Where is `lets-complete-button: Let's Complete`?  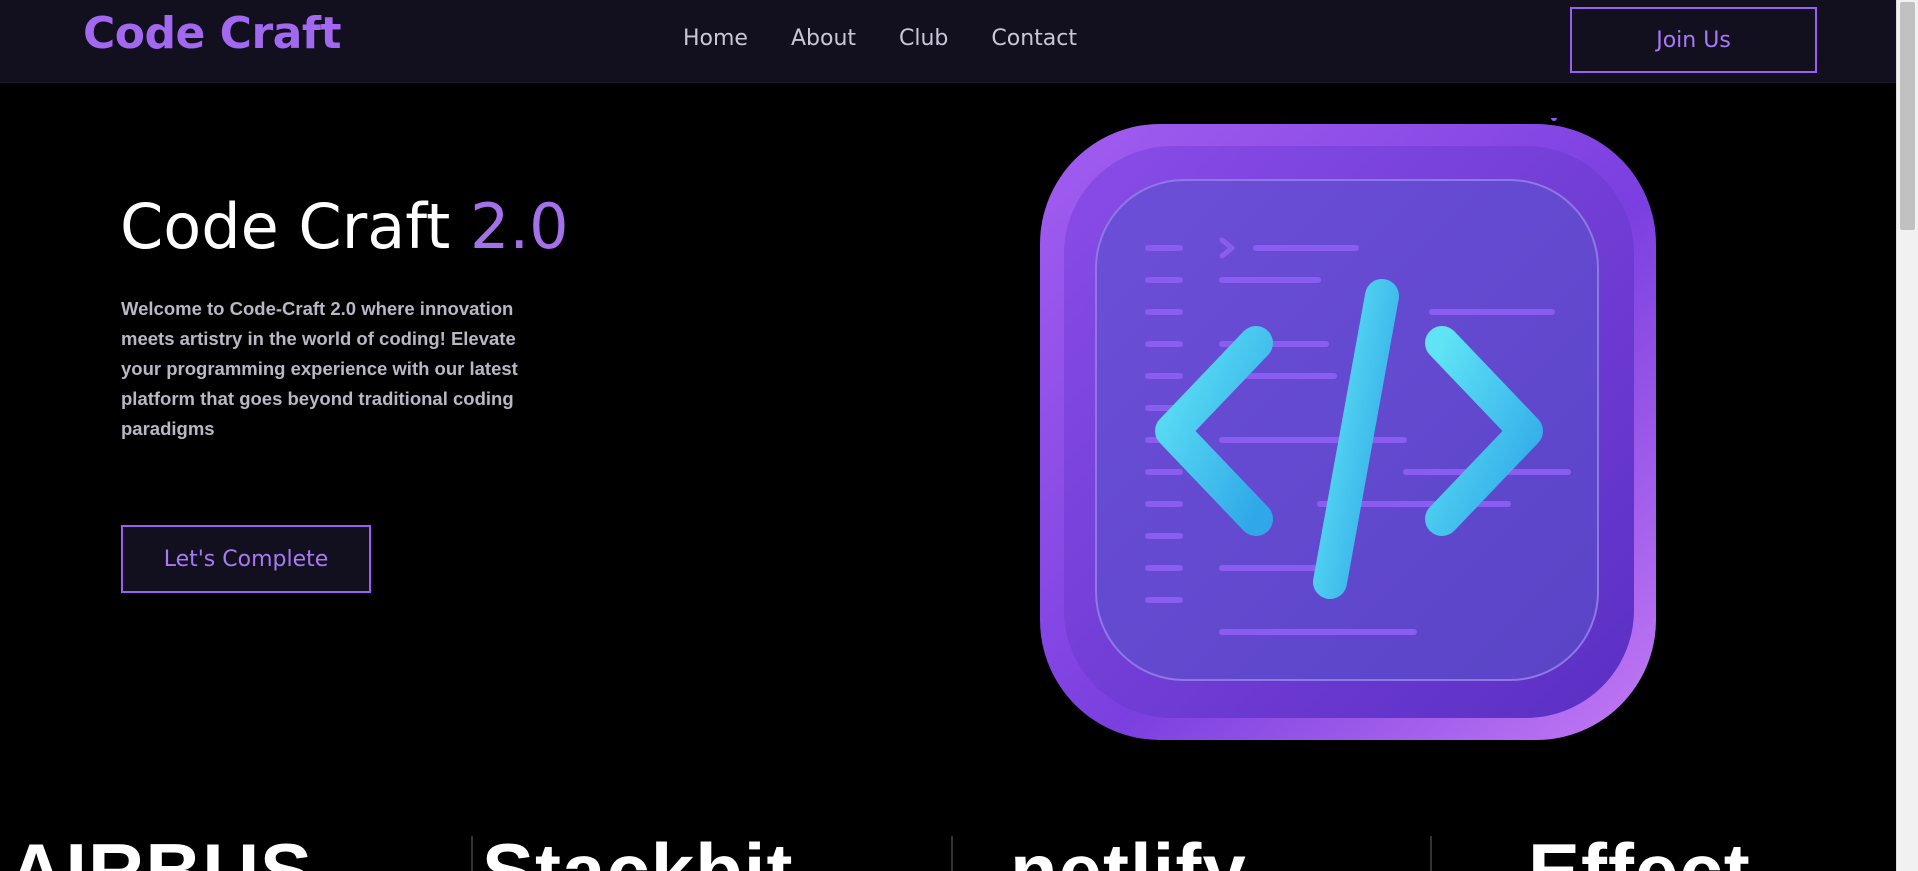
lets-complete-button: Let's Complete is located at coordinates (246, 559).